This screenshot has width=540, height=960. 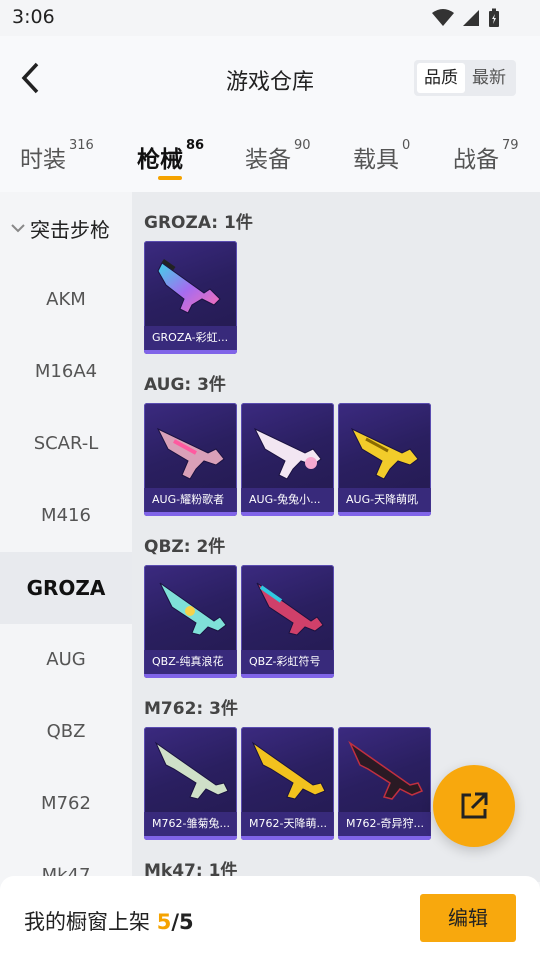 I want to click on bunny-rifle-icon, so click(x=287, y=453).